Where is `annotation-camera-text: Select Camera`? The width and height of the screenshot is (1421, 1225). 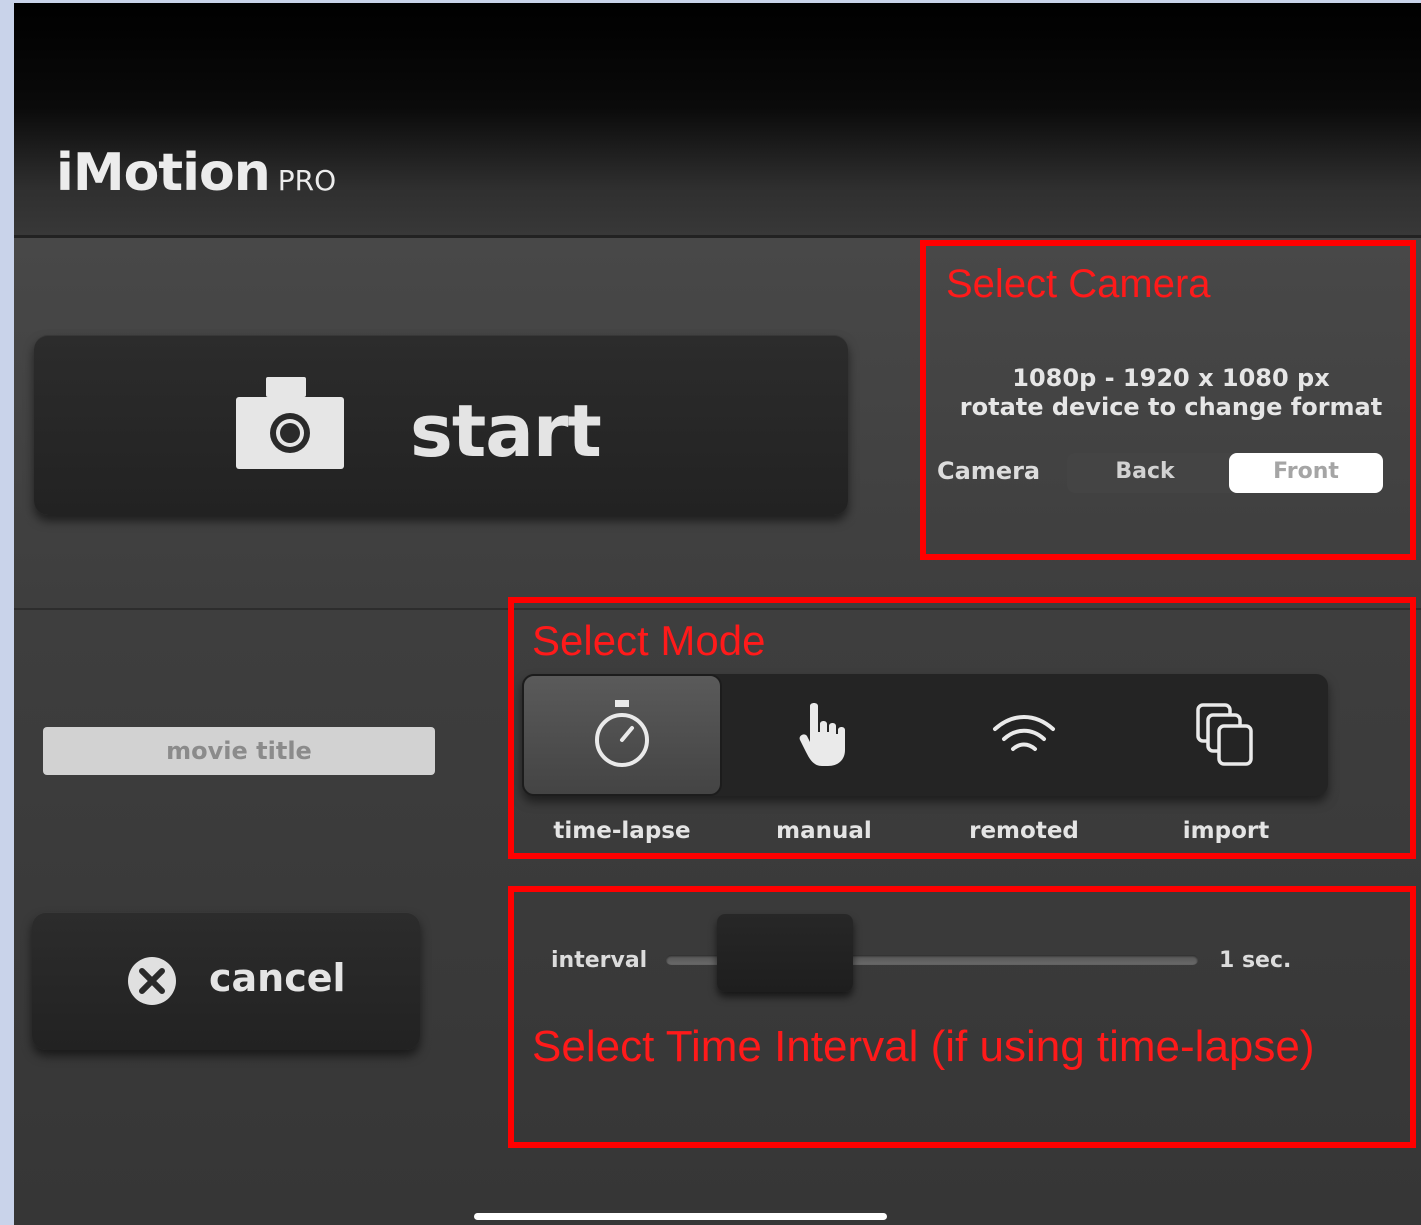 annotation-camera-text: Select Camera is located at coordinates (1078, 284).